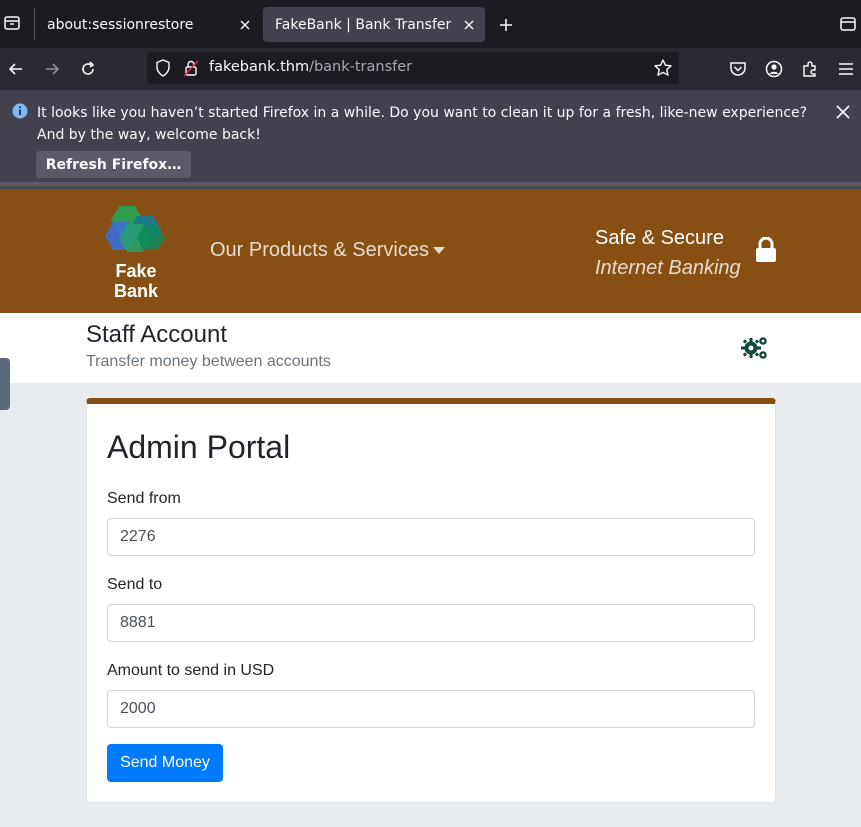 The height and width of the screenshot is (827, 861). What do you see at coordinates (431, 537) in the screenshot?
I see `send-from-input` at bounding box center [431, 537].